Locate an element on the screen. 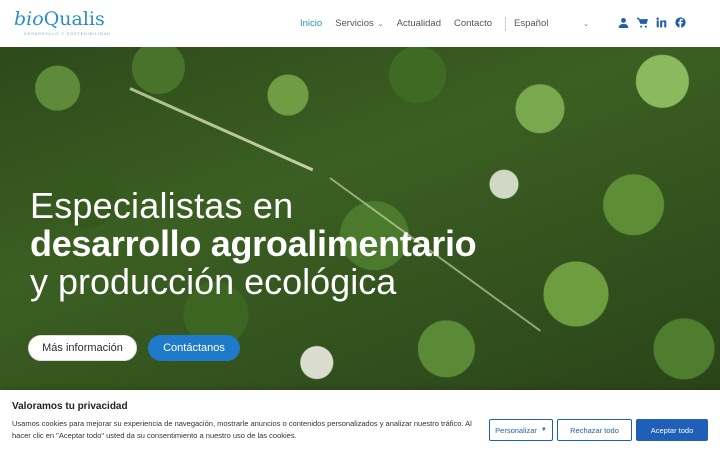  caret-down-icon: ▼ is located at coordinates (543, 430).